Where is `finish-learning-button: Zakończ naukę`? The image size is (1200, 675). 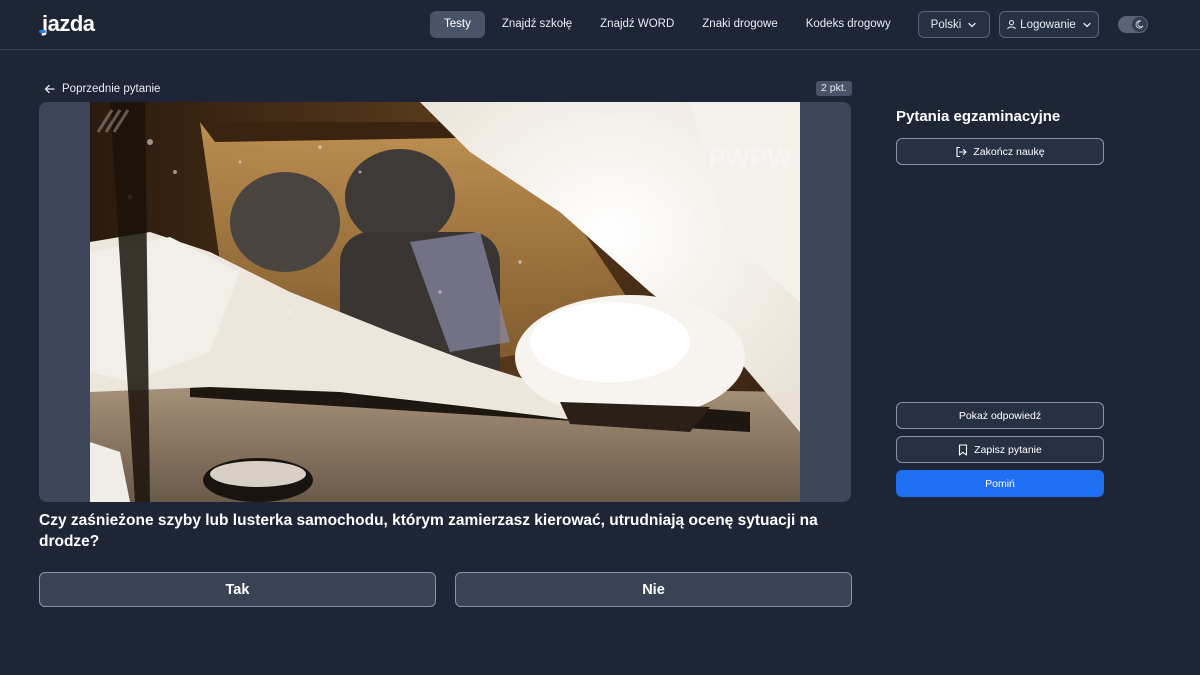 finish-learning-button: Zakończ naukę is located at coordinates (1000, 151).